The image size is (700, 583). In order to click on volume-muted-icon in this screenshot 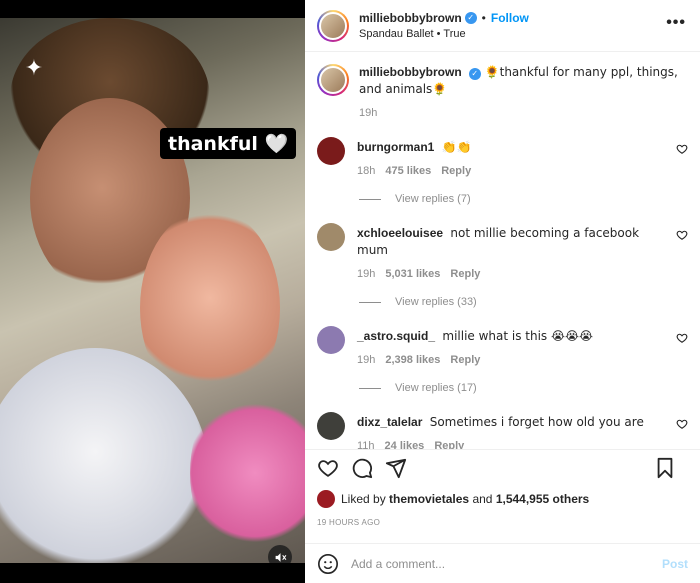, I will do `click(280, 554)`.